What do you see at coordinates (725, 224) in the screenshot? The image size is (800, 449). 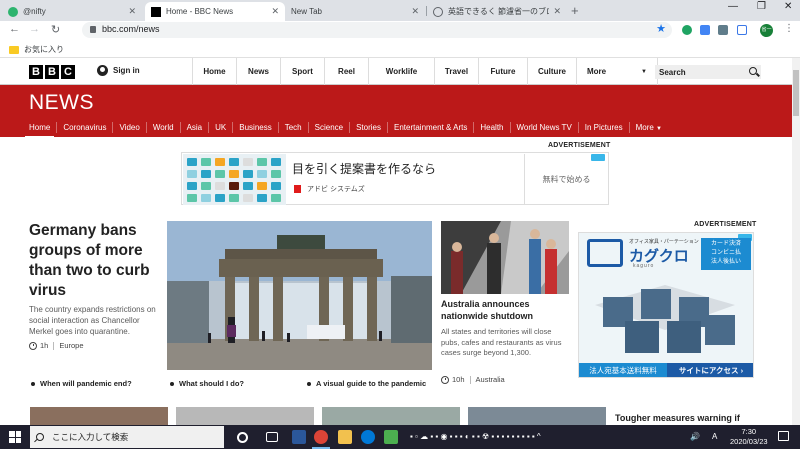 I see `advertisement-label: ADVERTISEMENT` at bounding box center [725, 224].